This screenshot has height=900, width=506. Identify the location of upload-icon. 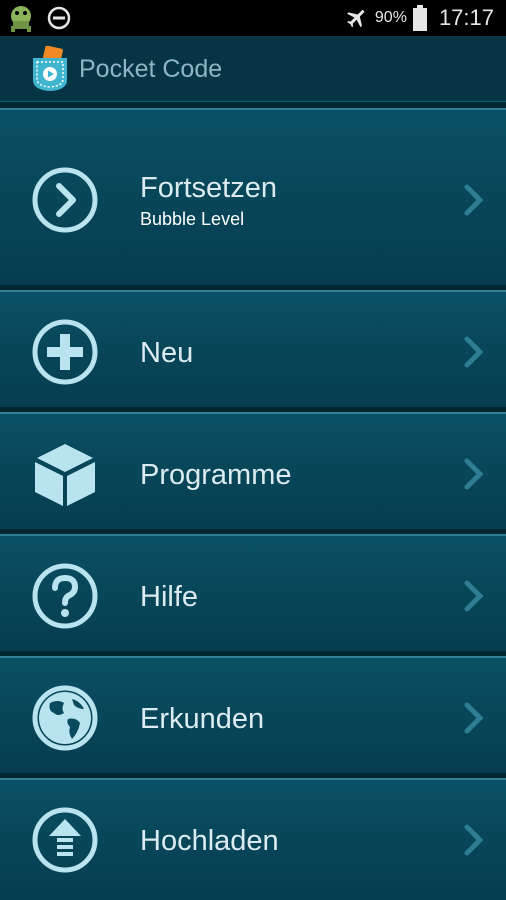
(65, 840).